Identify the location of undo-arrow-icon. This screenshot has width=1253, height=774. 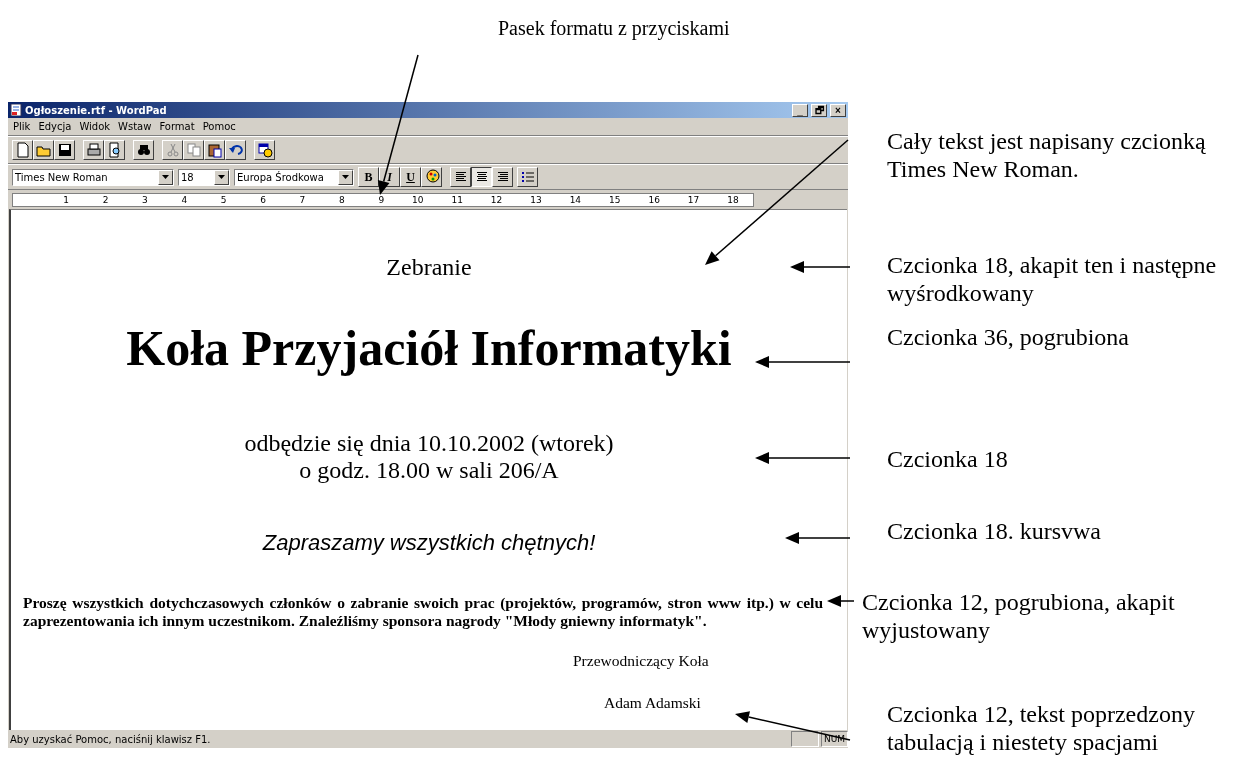
(235, 150).